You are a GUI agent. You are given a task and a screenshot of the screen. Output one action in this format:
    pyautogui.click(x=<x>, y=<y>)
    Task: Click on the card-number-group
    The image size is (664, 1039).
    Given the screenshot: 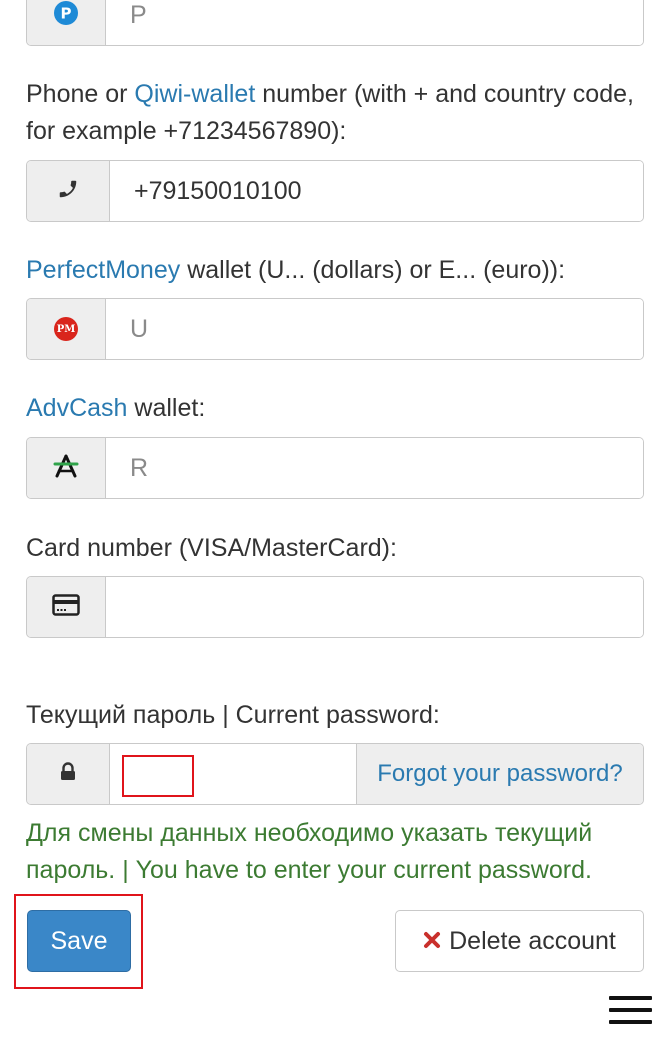 What is the action you would take?
    pyautogui.click(x=335, y=607)
    